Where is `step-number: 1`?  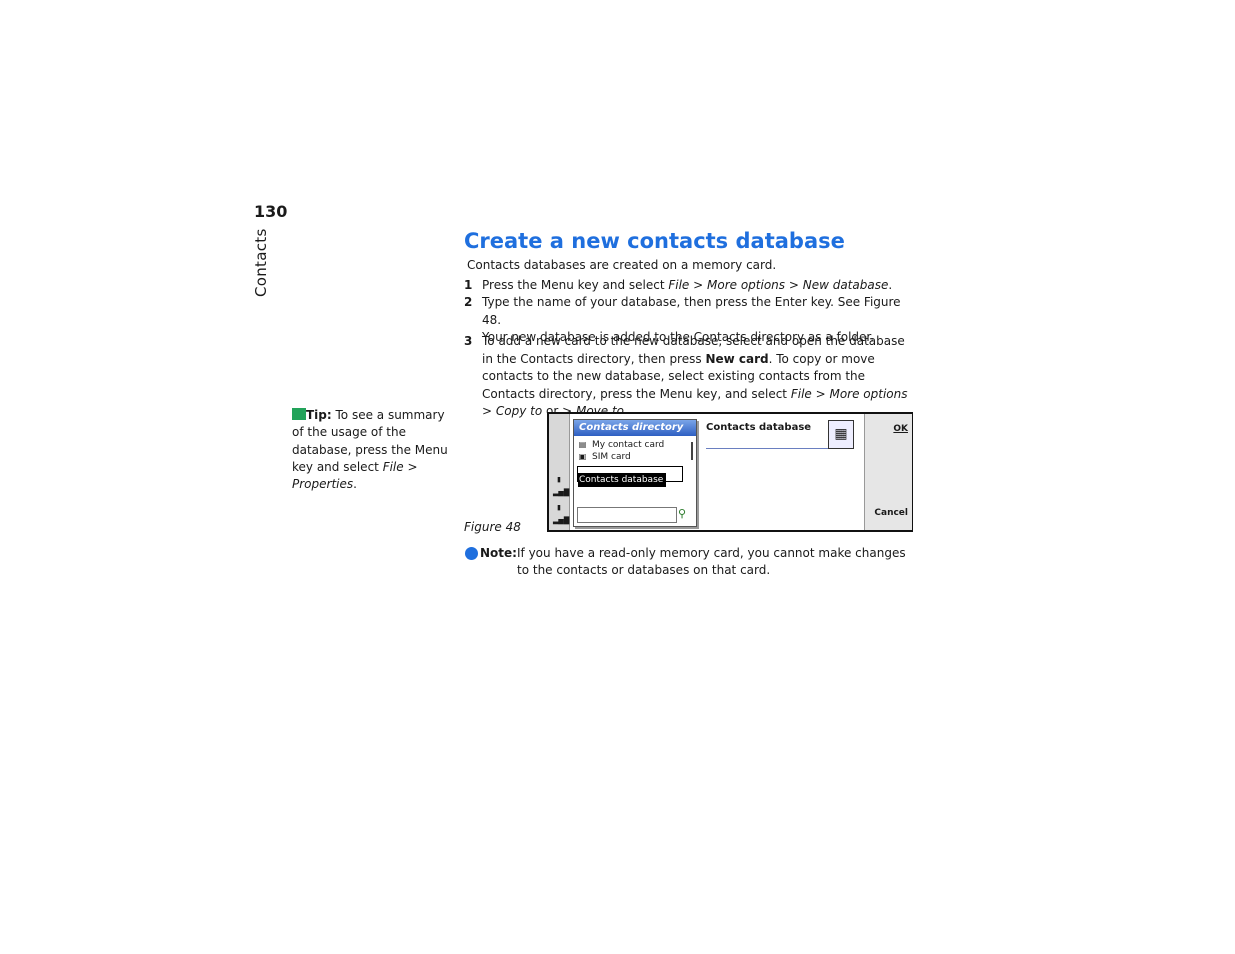
step-number: 1 is located at coordinates (468, 285).